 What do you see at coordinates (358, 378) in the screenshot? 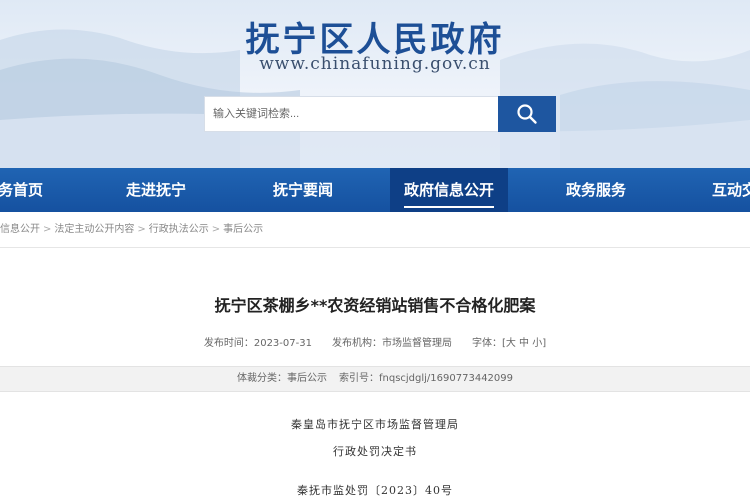
I see `index-label: 索引号：` at bounding box center [358, 378].